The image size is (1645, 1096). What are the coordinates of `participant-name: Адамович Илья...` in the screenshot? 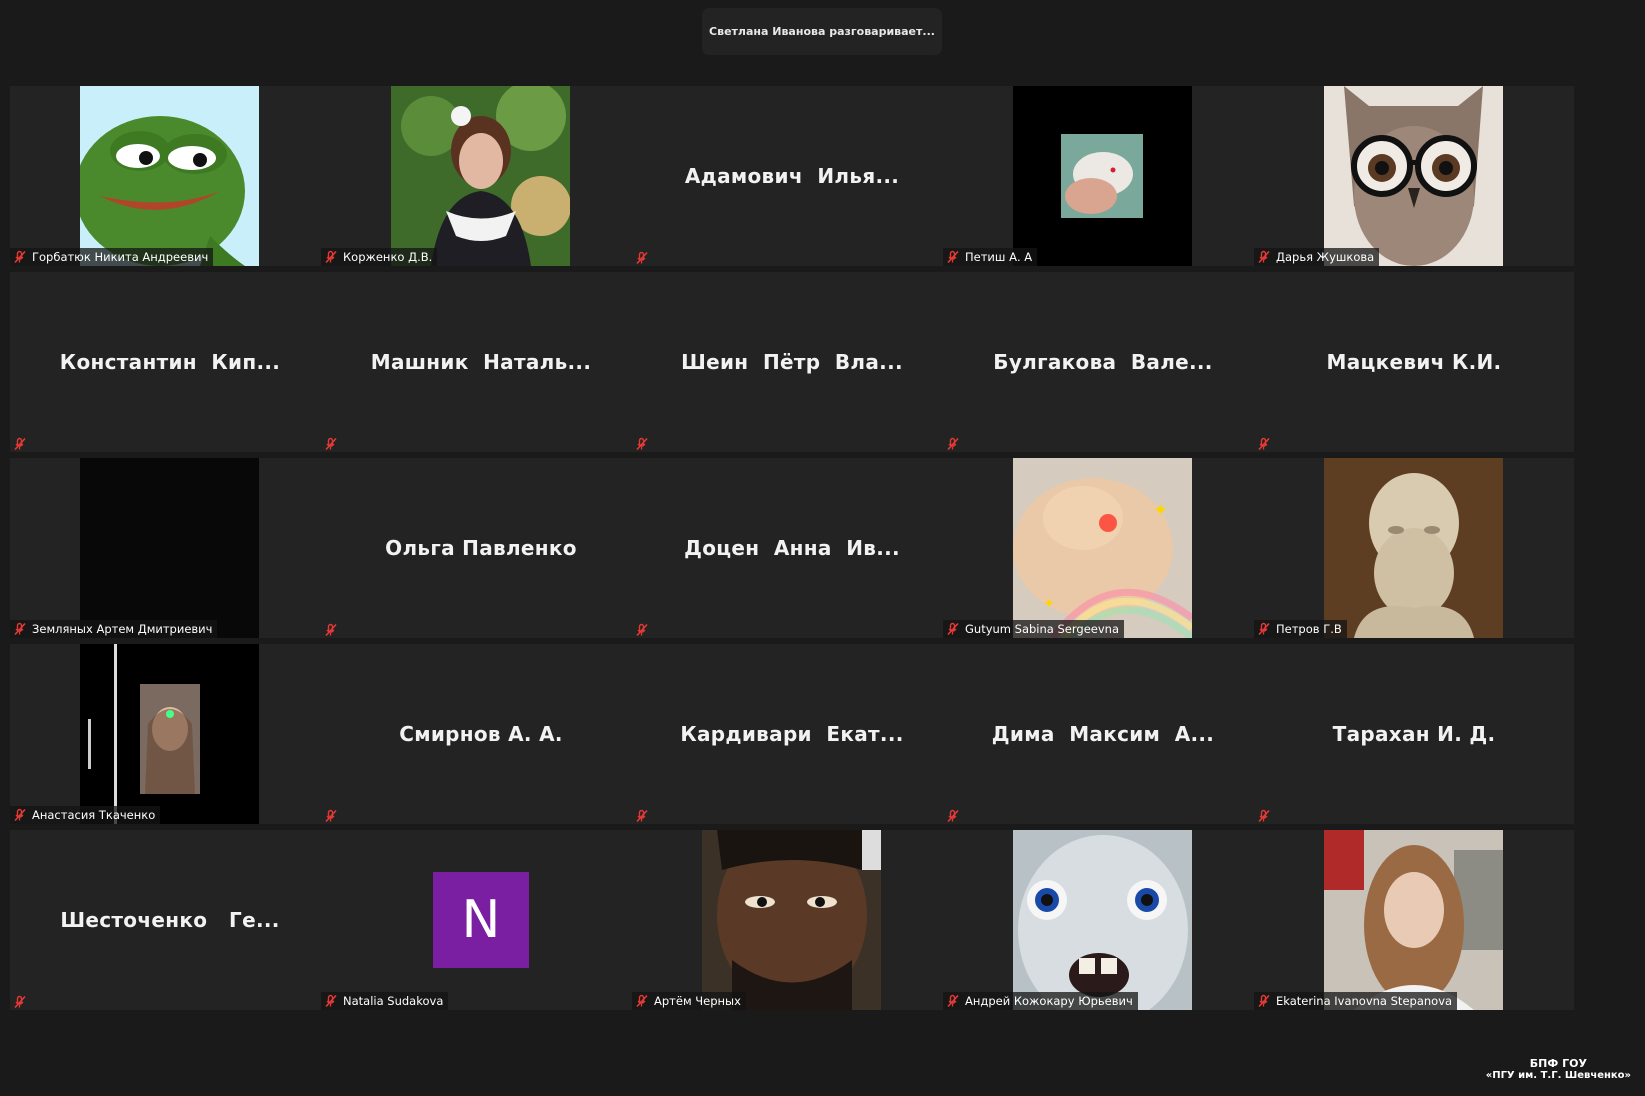 It's located at (792, 176).